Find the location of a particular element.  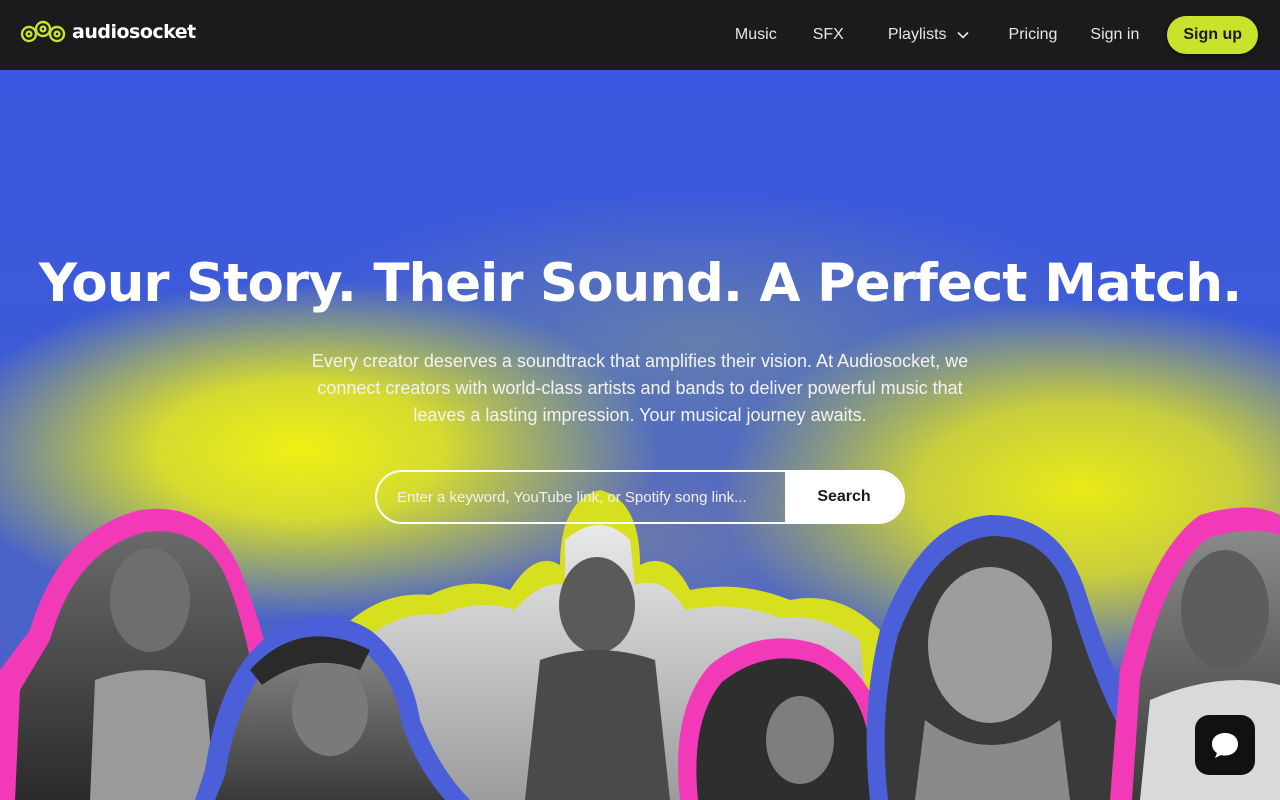

search-bar: Search is located at coordinates (640, 497).